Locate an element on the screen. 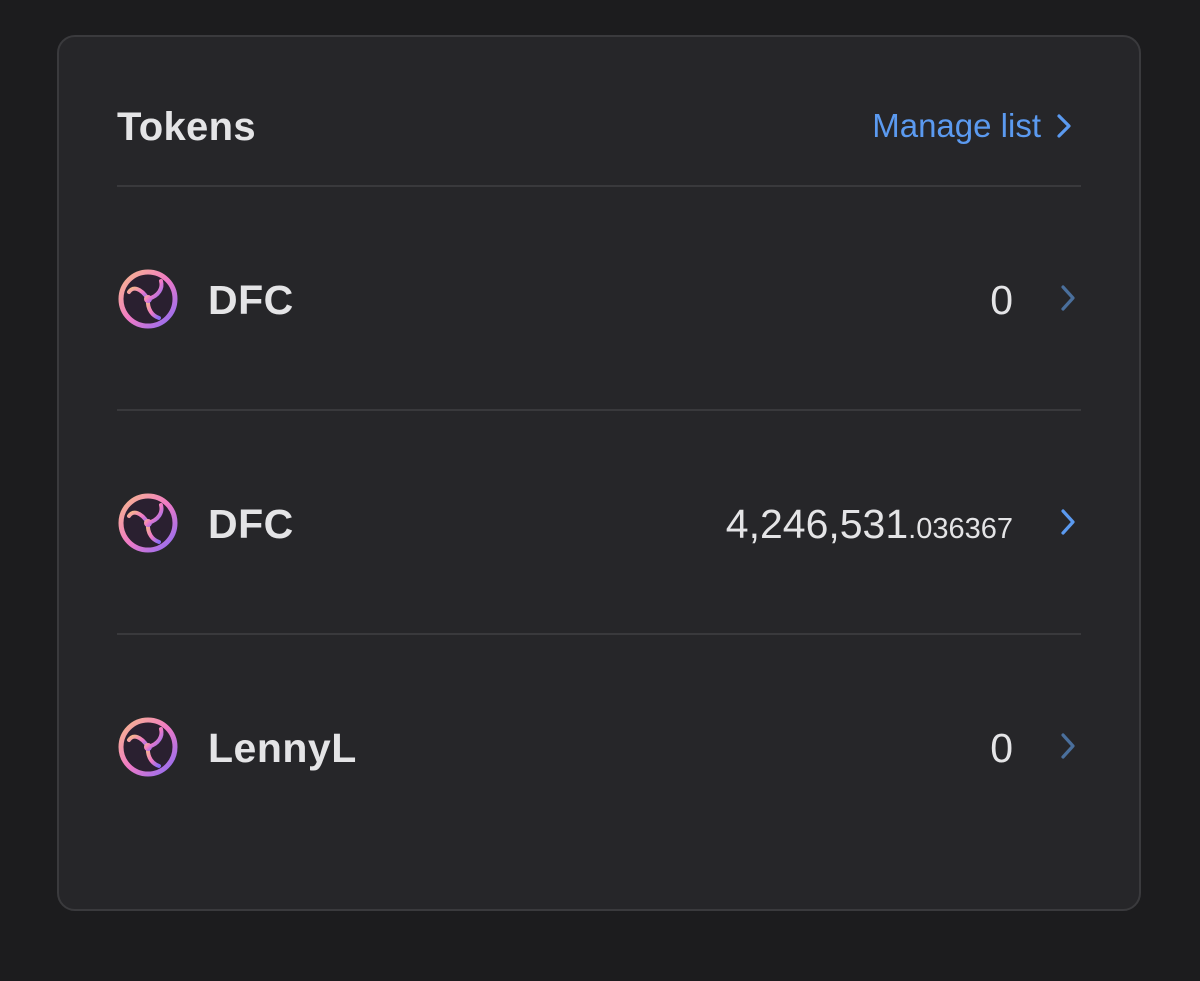 This screenshot has height=981, width=1200. token-balance: 4,246,531.036367 is located at coordinates (869, 524).